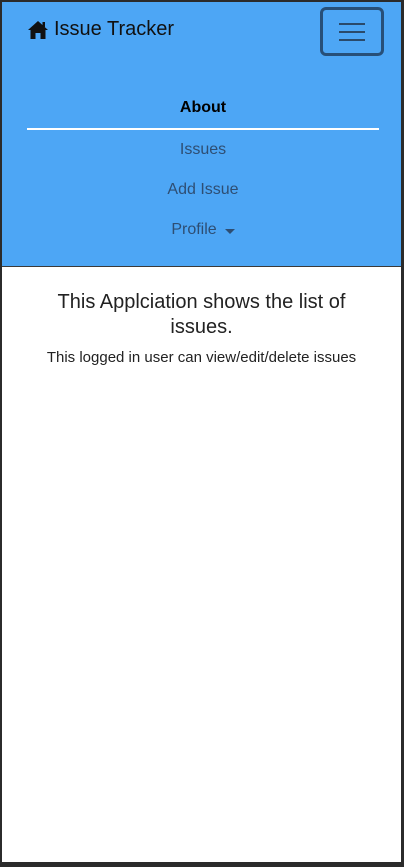  I want to click on hamburger-menu-icon, so click(352, 32).